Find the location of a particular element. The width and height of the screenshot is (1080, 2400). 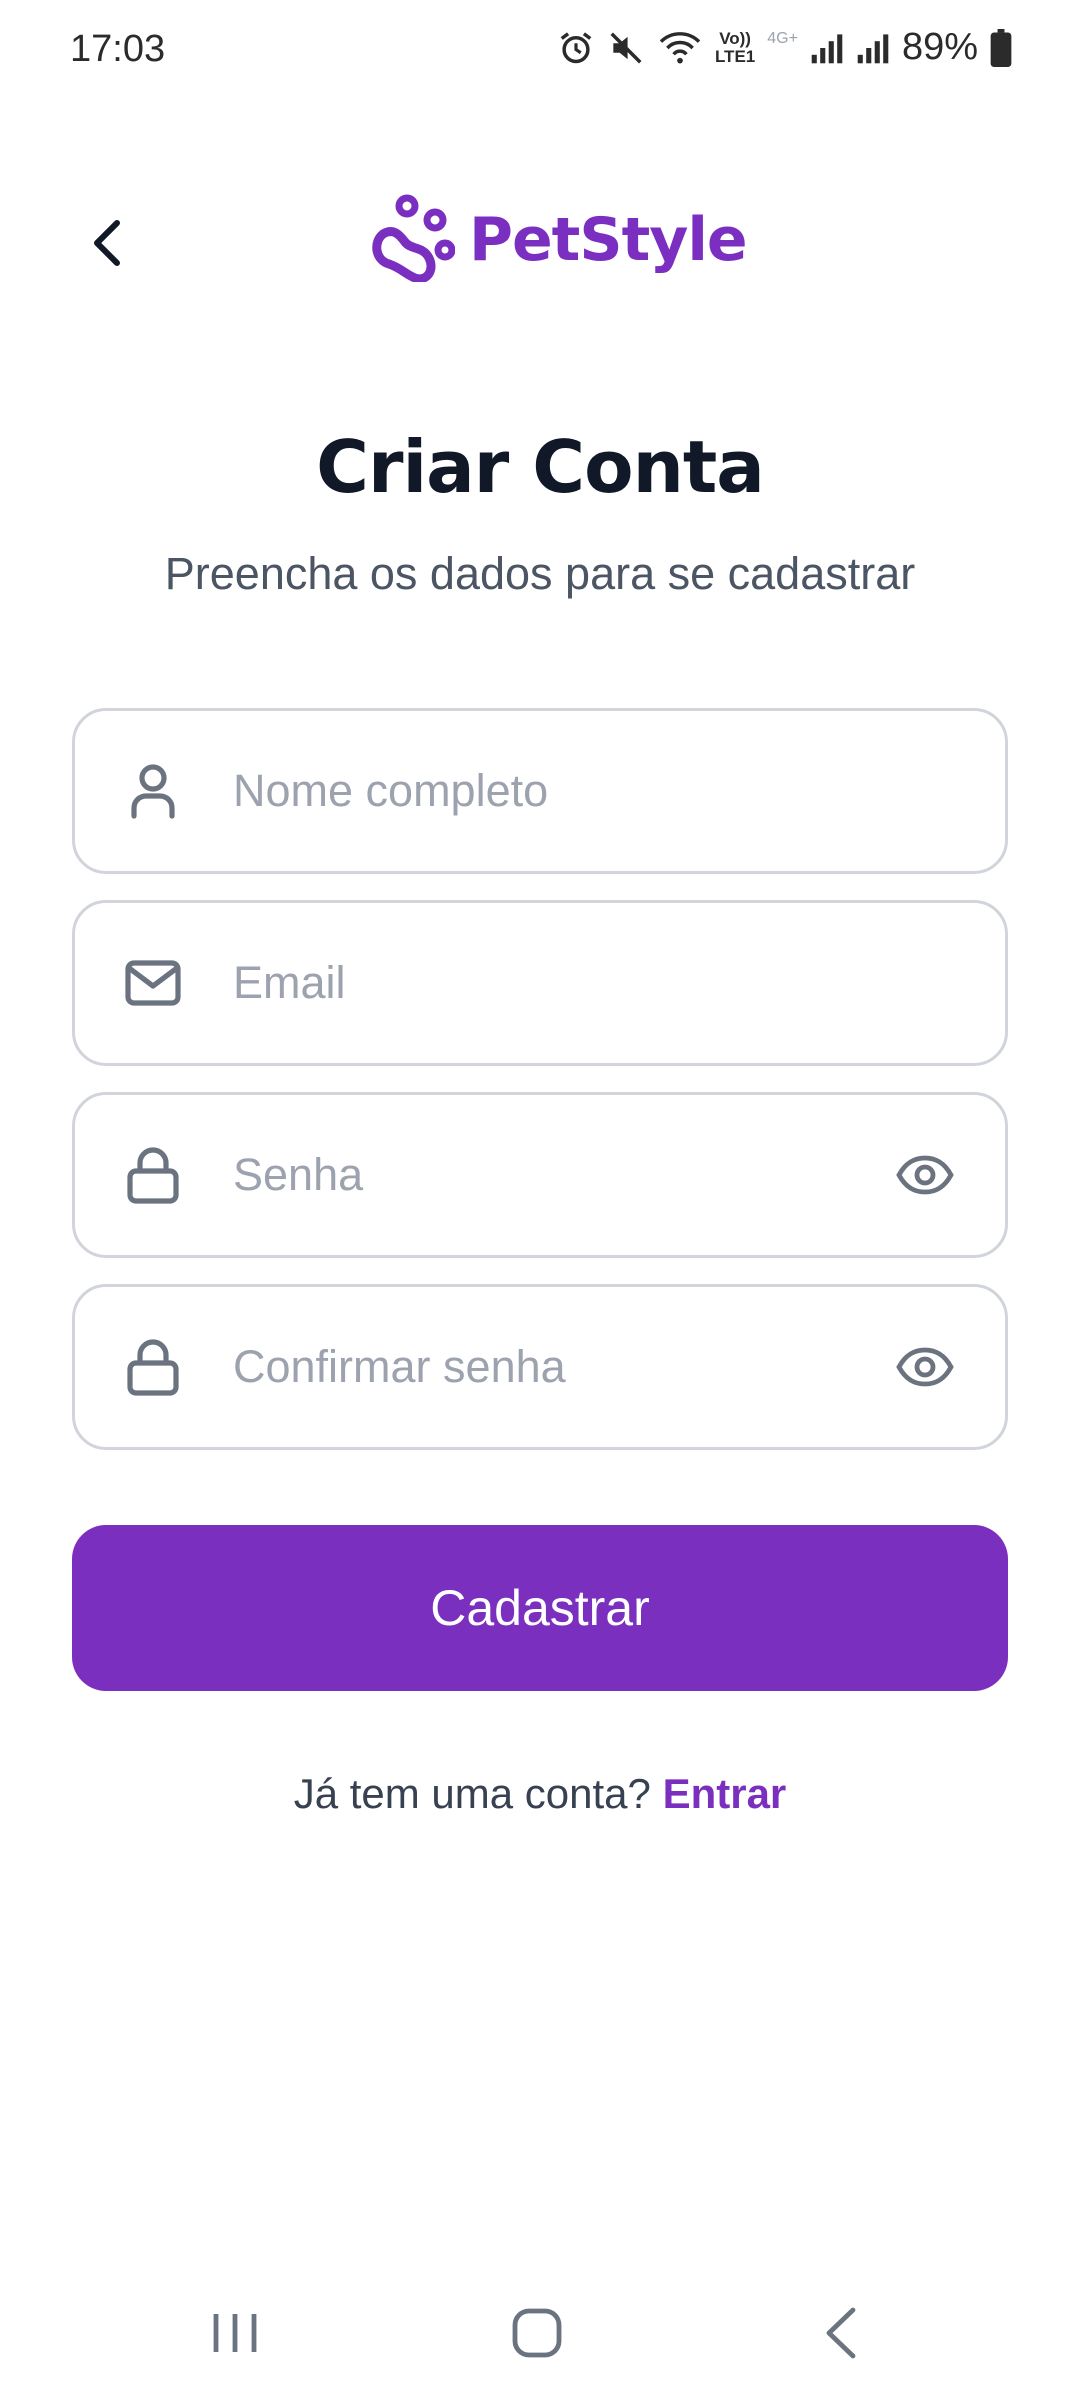

header: PetStyle is located at coordinates (540, 240).